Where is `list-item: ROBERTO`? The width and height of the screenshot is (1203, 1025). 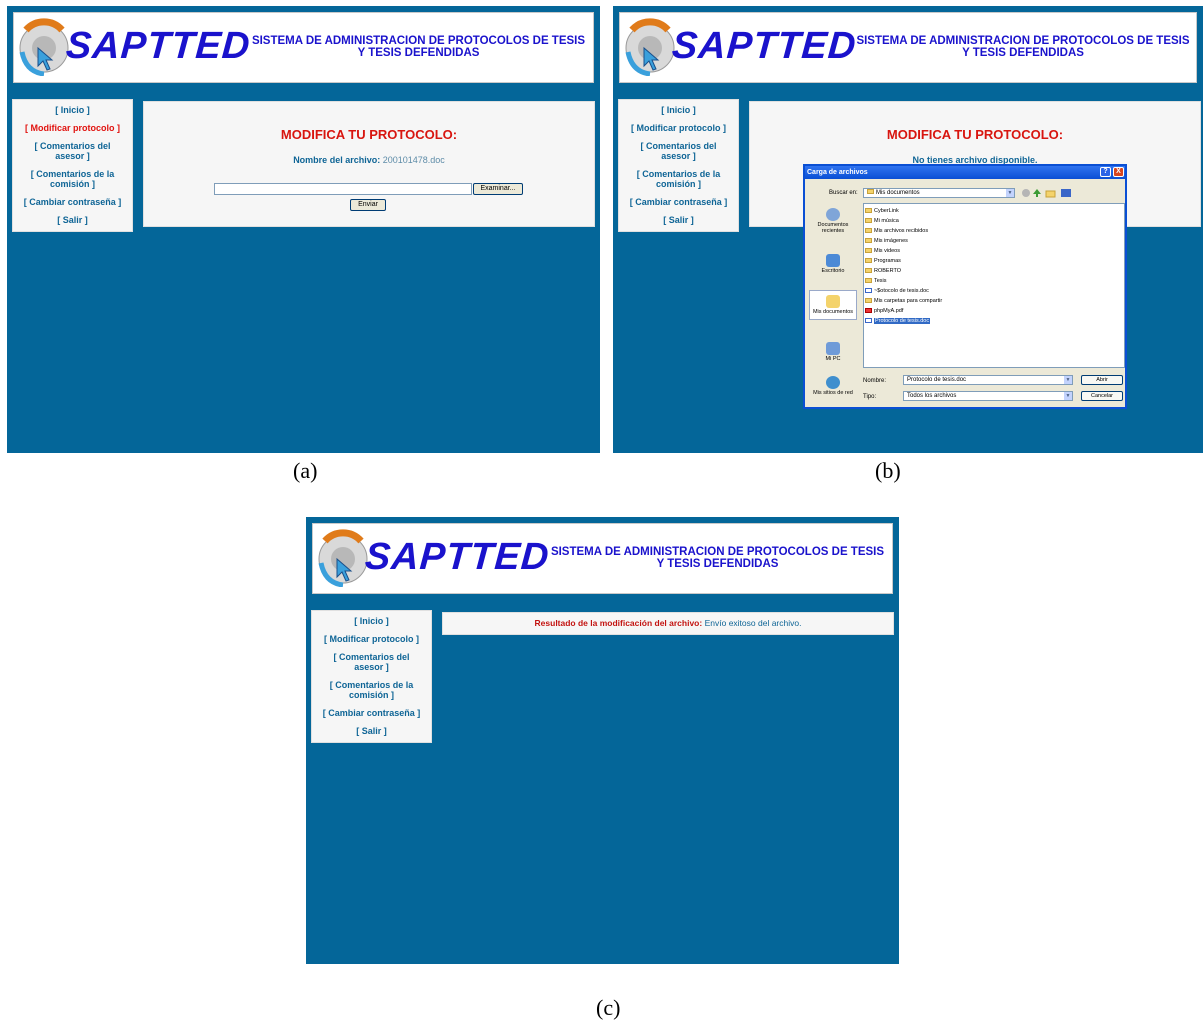 list-item: ROBERTO is located at coordinates (994, 271).